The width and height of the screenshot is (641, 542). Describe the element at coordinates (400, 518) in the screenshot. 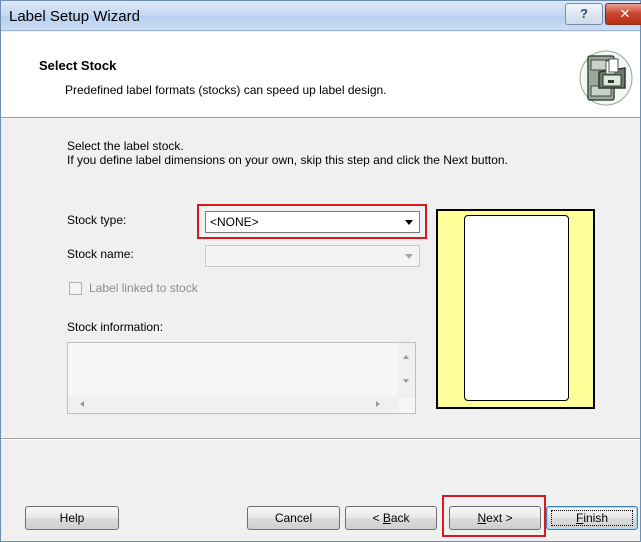

I see `back-button-rest: ack` at that location.